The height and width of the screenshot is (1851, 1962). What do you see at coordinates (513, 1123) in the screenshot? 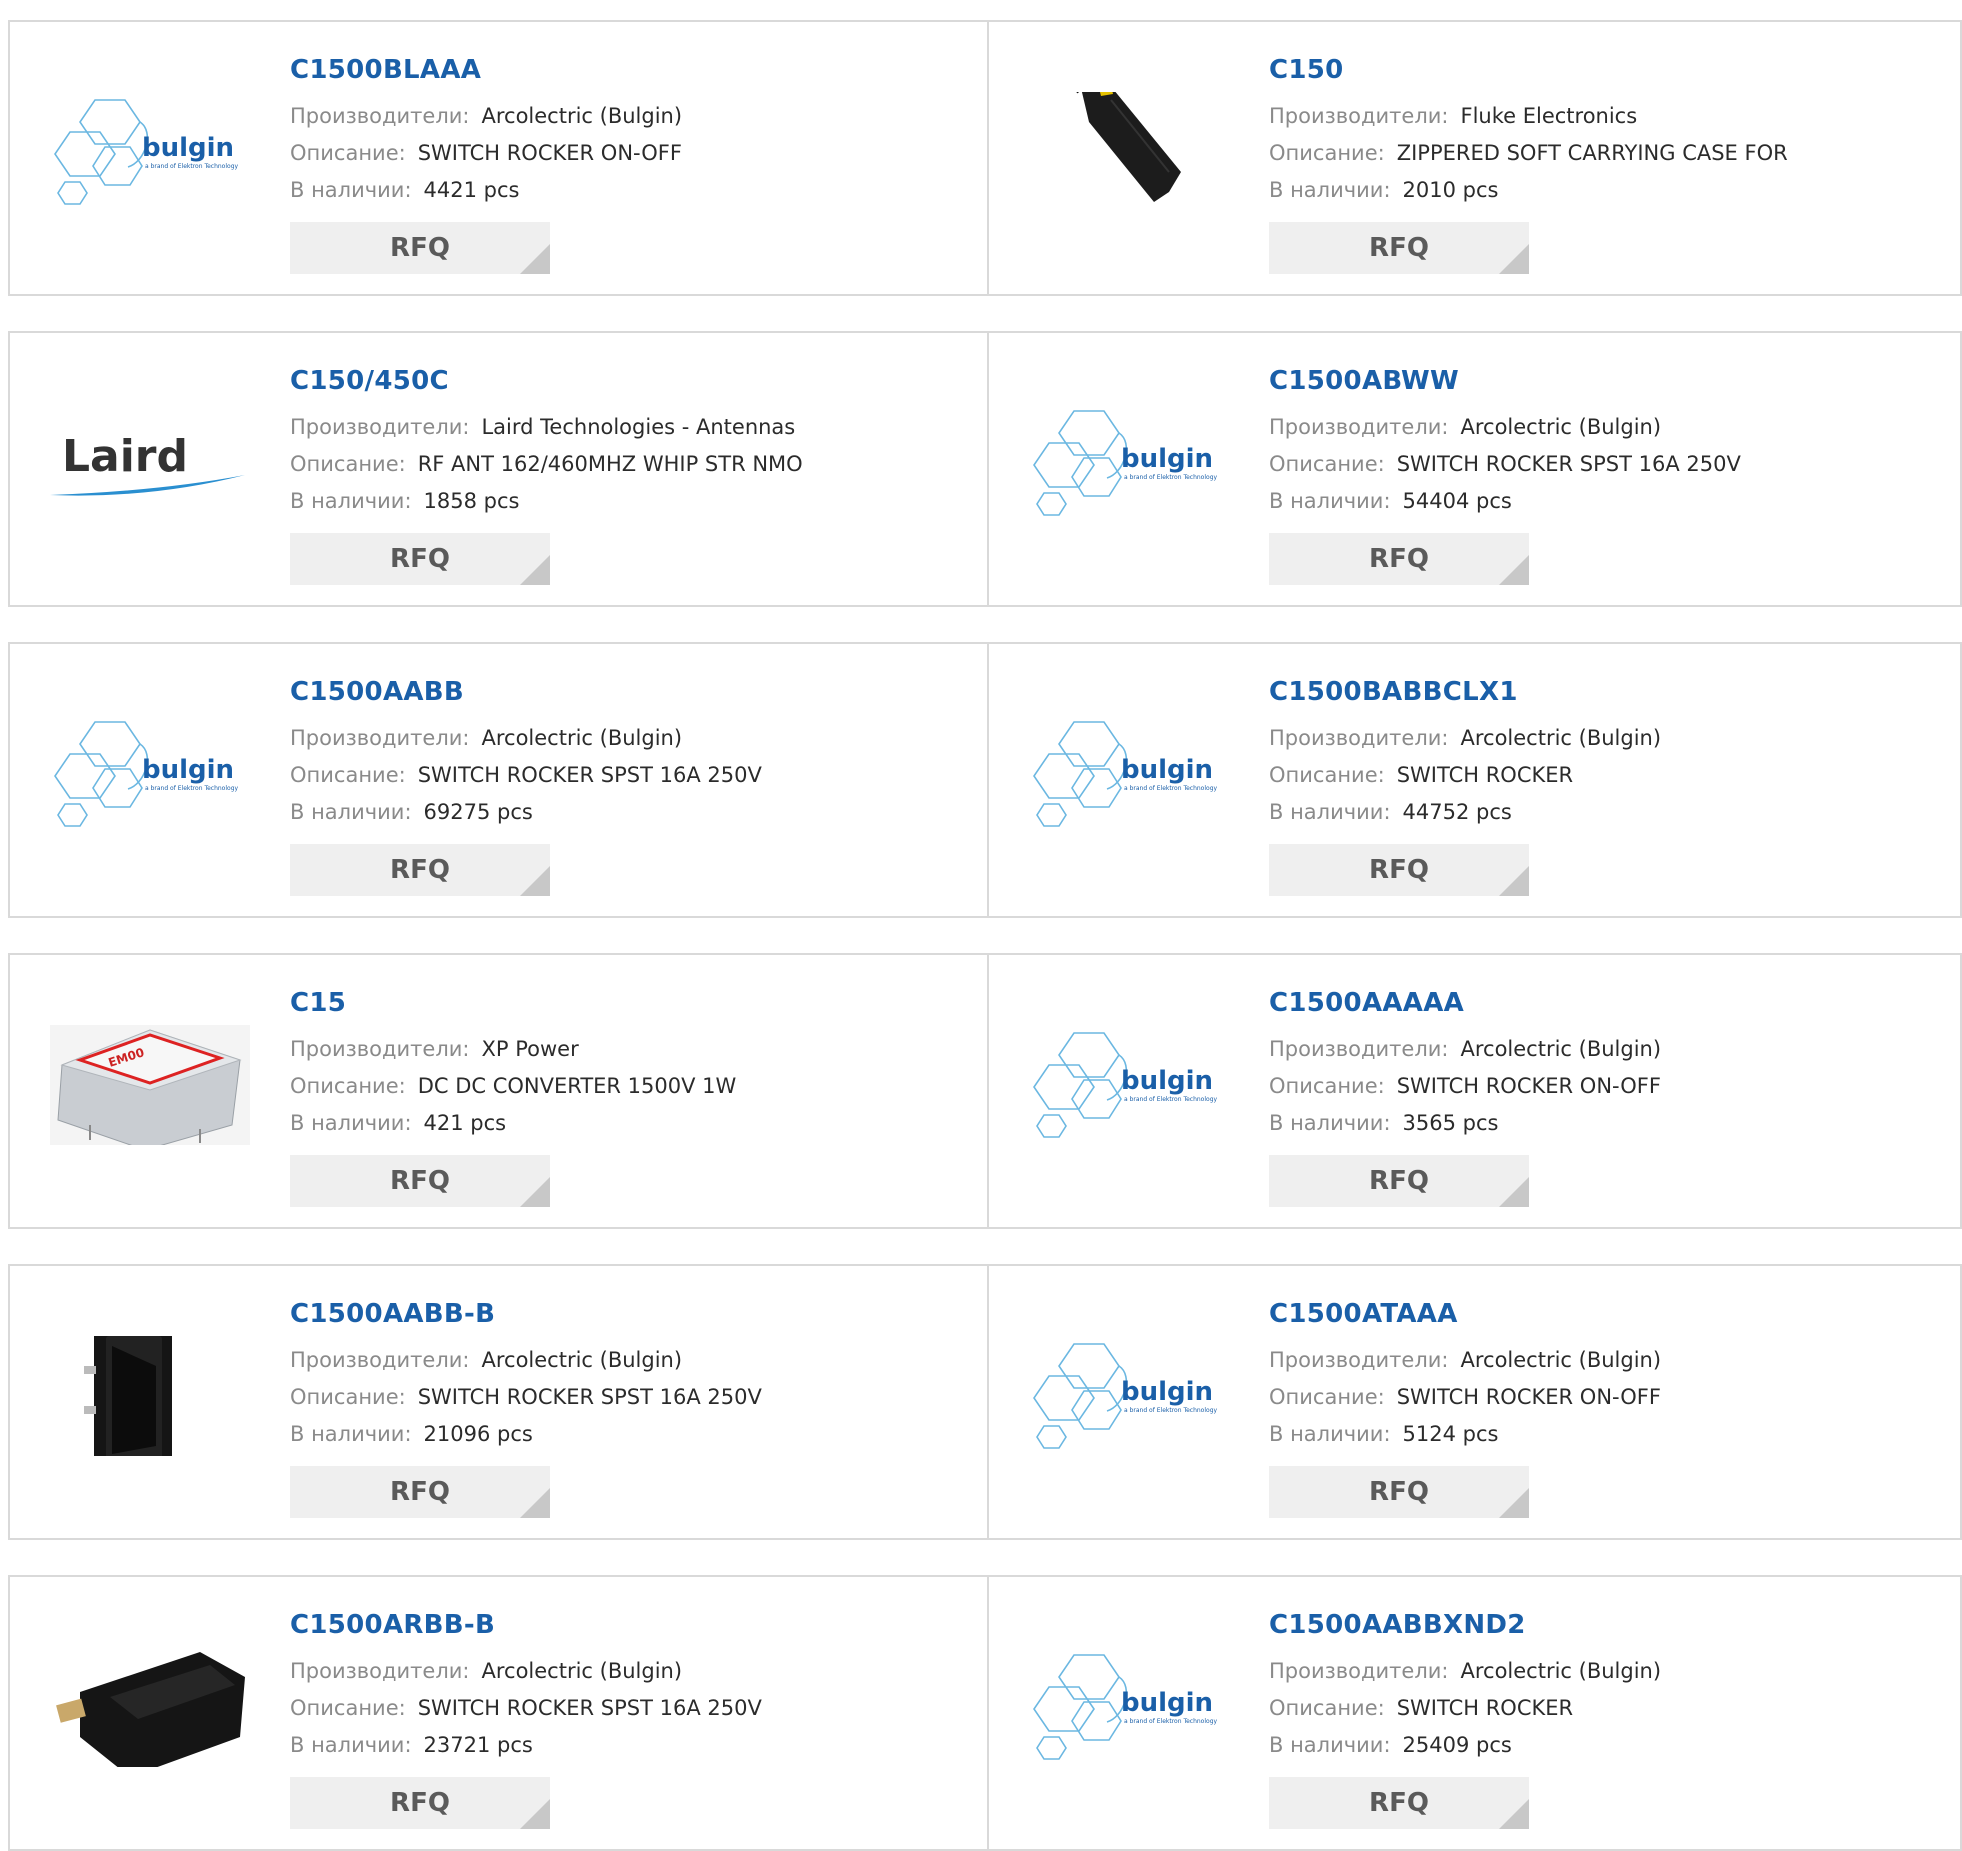
I see `stock-line: В наличии: 421 pcs` at bounding box center [513, 1123].